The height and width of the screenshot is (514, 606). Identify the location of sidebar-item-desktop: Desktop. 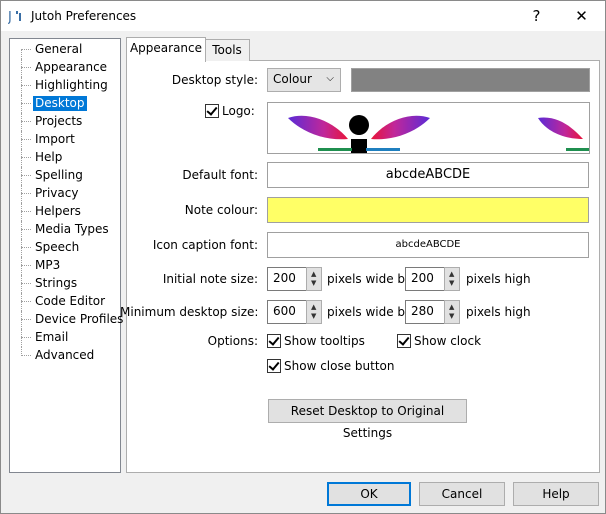
(65, 104).